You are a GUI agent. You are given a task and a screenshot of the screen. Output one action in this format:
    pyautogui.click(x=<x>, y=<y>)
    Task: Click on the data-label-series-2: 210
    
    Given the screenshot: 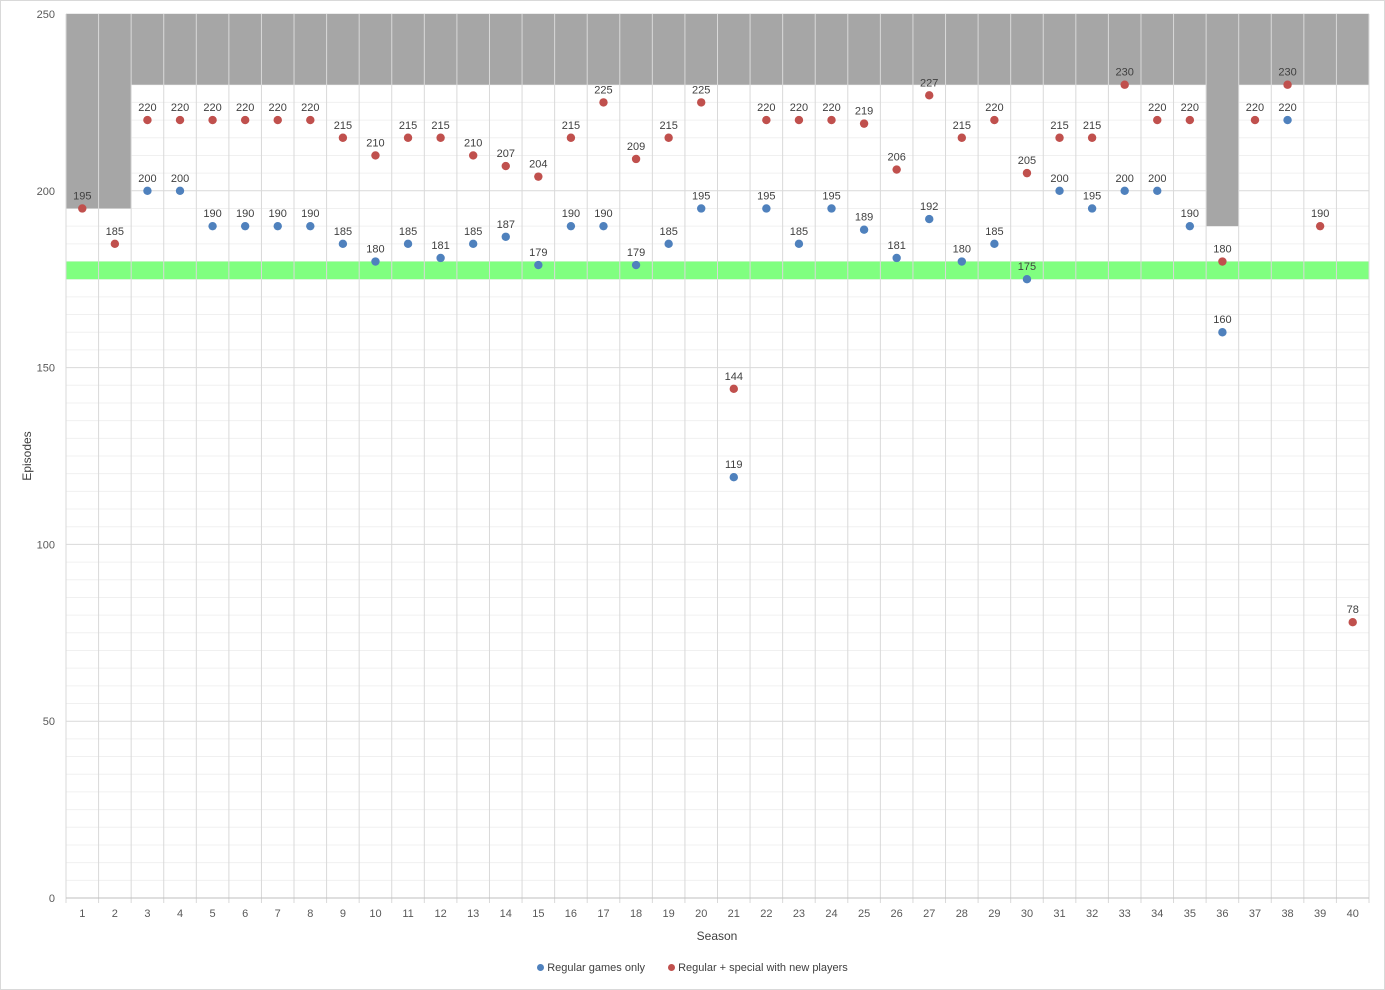 What is the action you would take?
    pyautogui.click(x=473, y=143)
    